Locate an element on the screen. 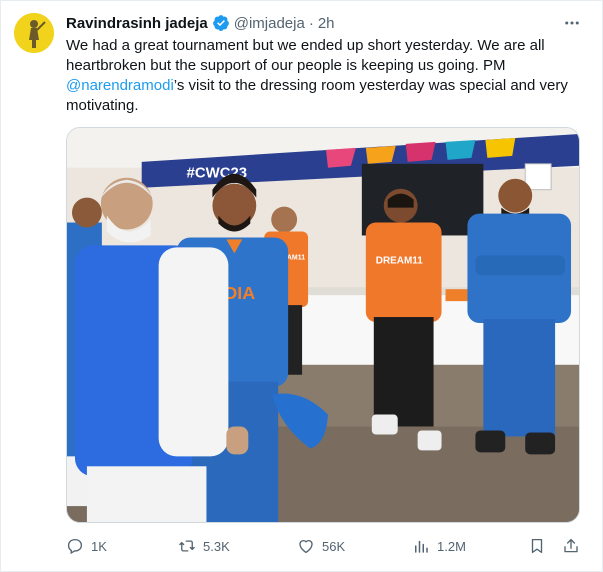 The width and height of the screenshot is (603, 572). reply-icon is located at coordinates (75, 546).